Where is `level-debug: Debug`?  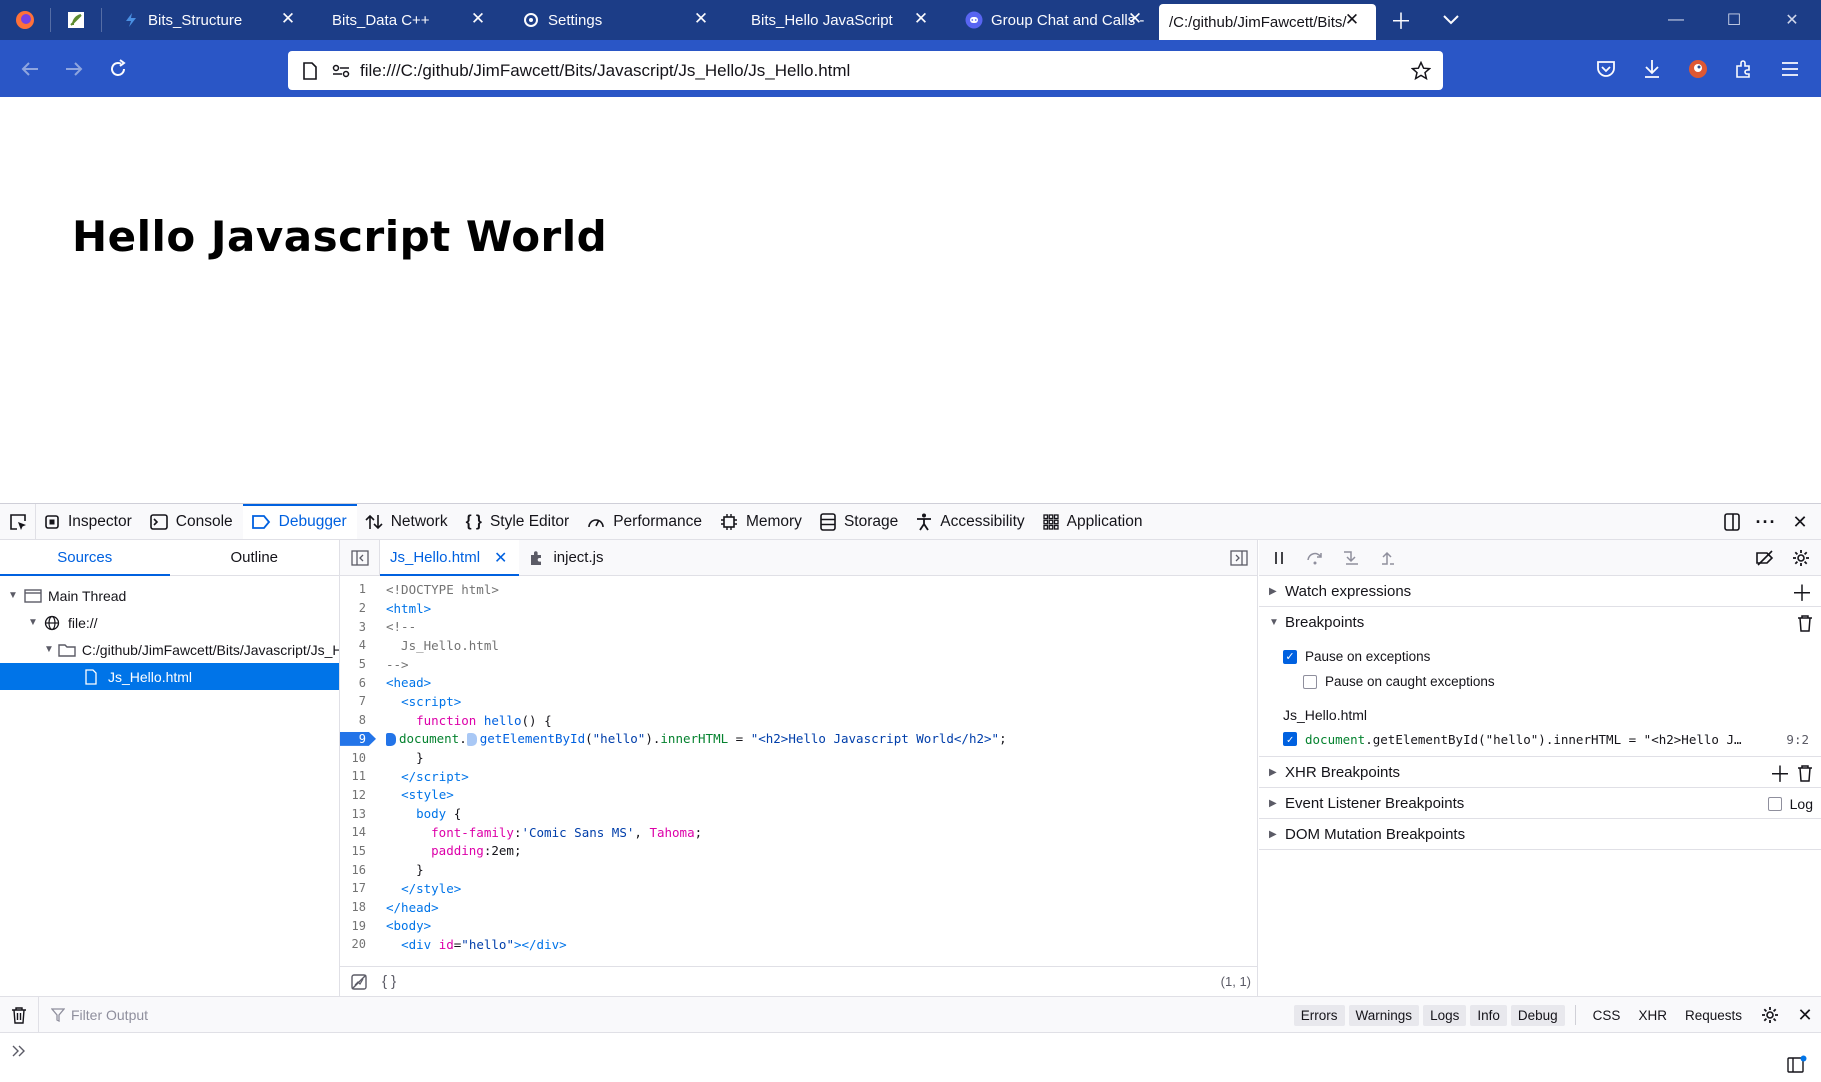 level-debug: Debug is located at coordinates (1537, 1015).